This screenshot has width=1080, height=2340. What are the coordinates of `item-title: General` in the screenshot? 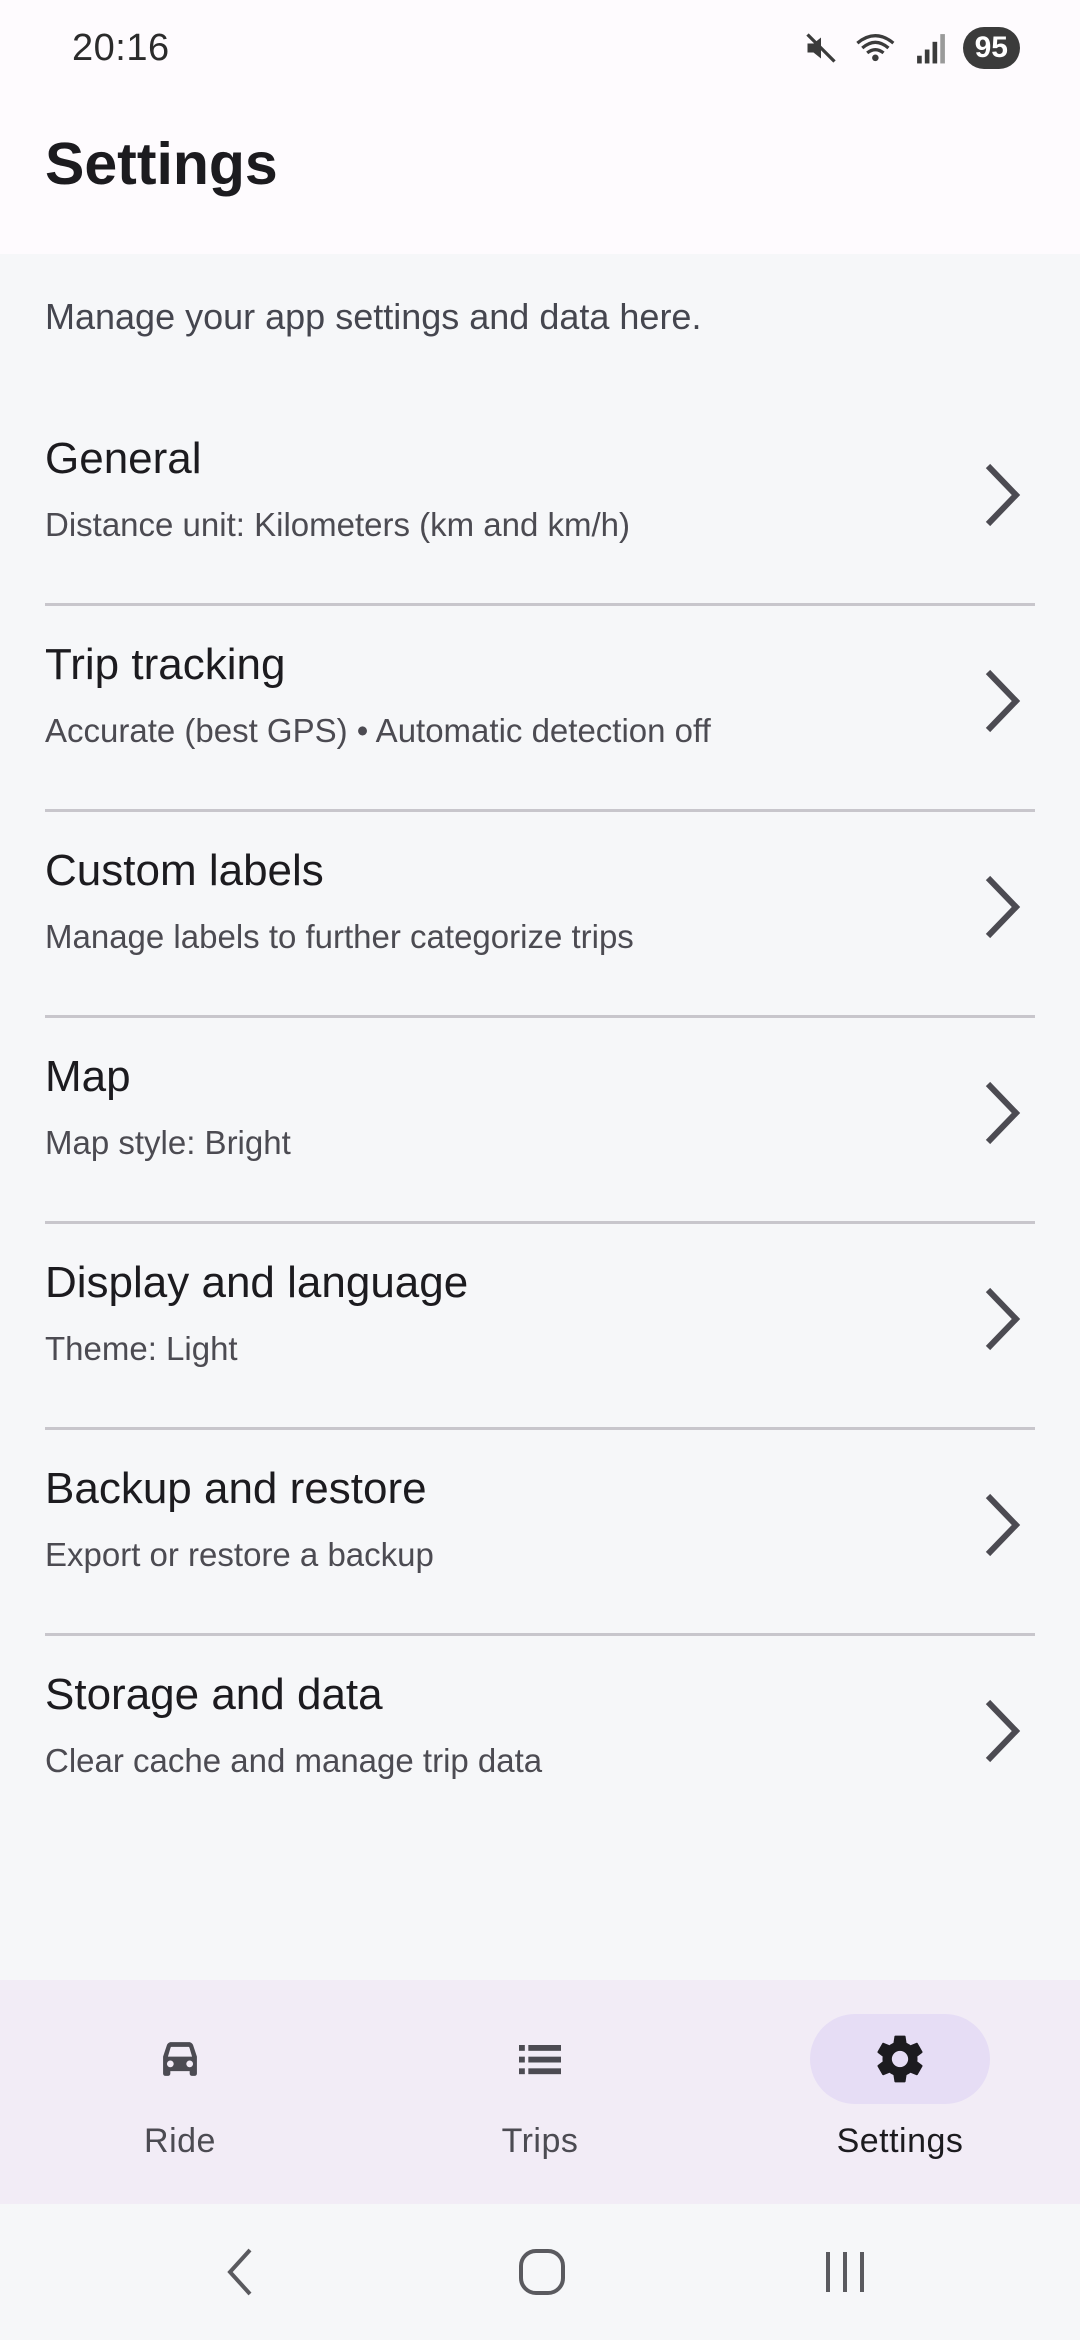 It's located at (123, 458).